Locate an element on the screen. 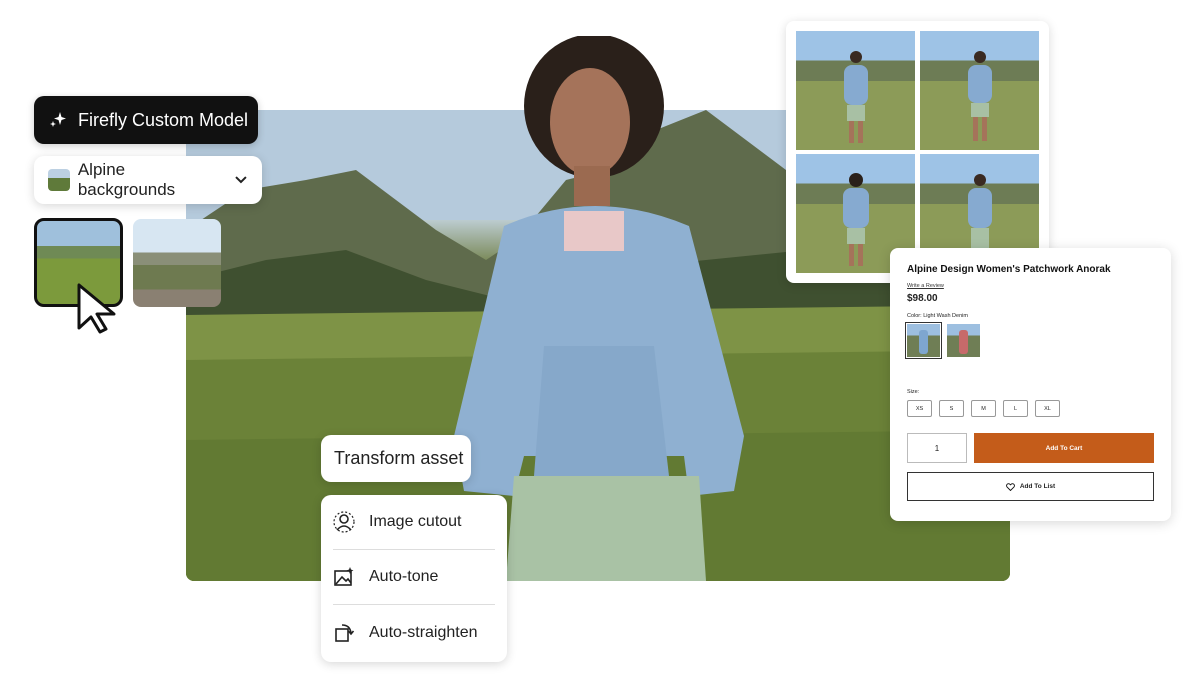 The image size is (1200, 675). auto-straighten-icon is located at coordinates (345, 632).